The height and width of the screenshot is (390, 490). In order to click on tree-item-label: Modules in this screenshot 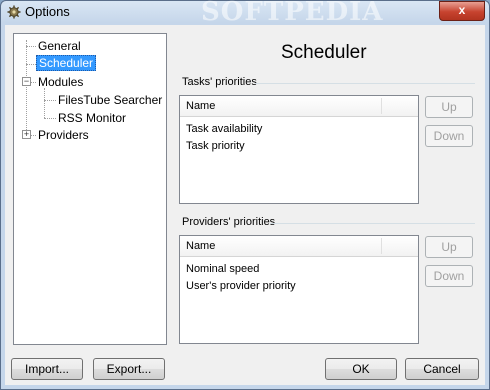, I will do `click(61, 82)`.